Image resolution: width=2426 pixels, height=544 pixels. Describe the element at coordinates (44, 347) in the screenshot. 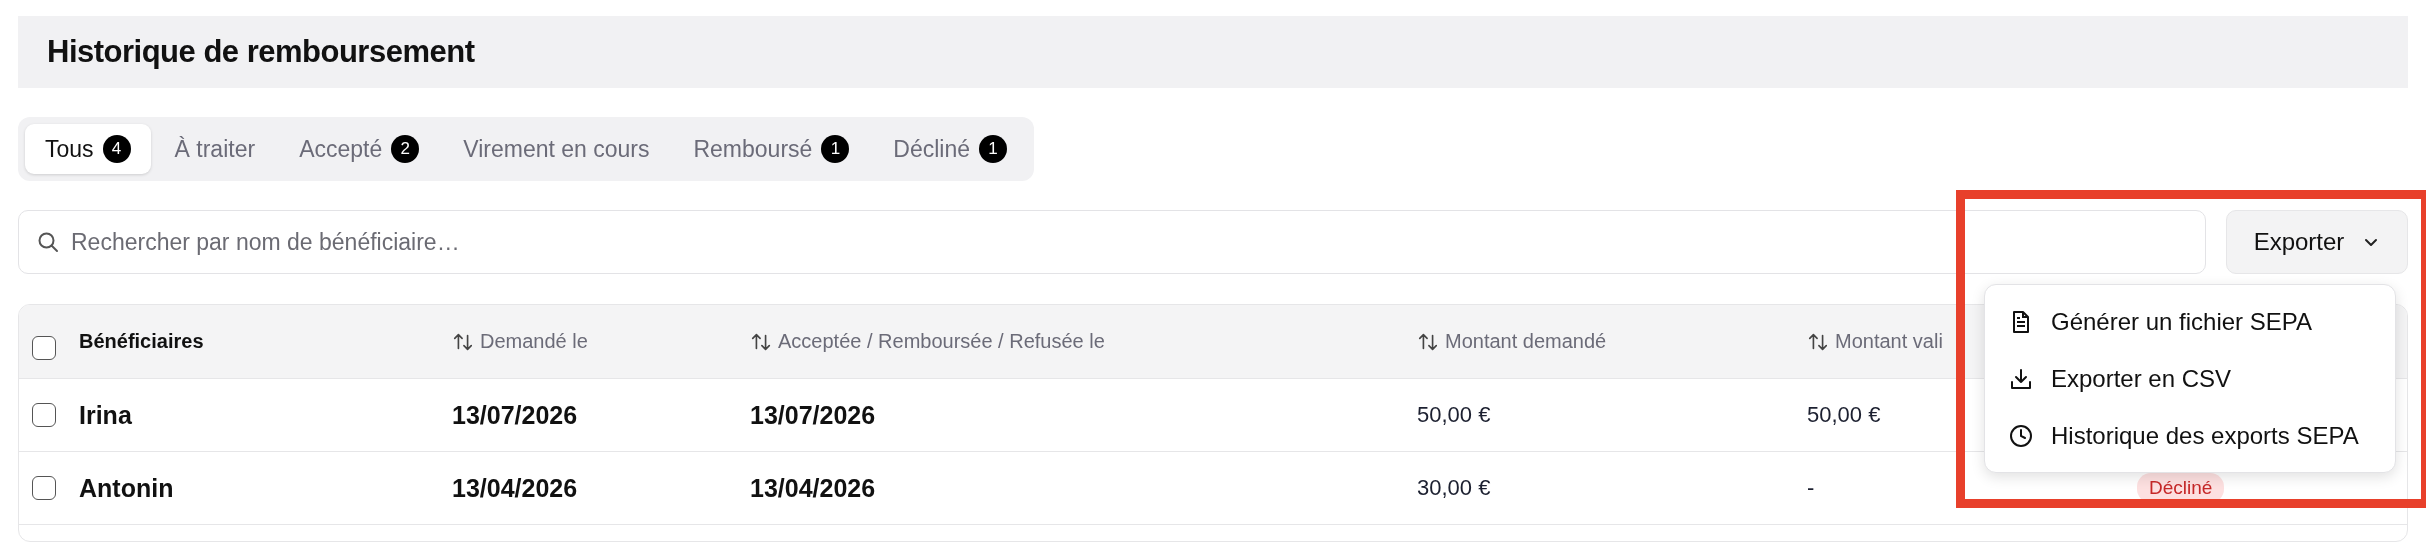

I see `select-all-checkbox` at that location.